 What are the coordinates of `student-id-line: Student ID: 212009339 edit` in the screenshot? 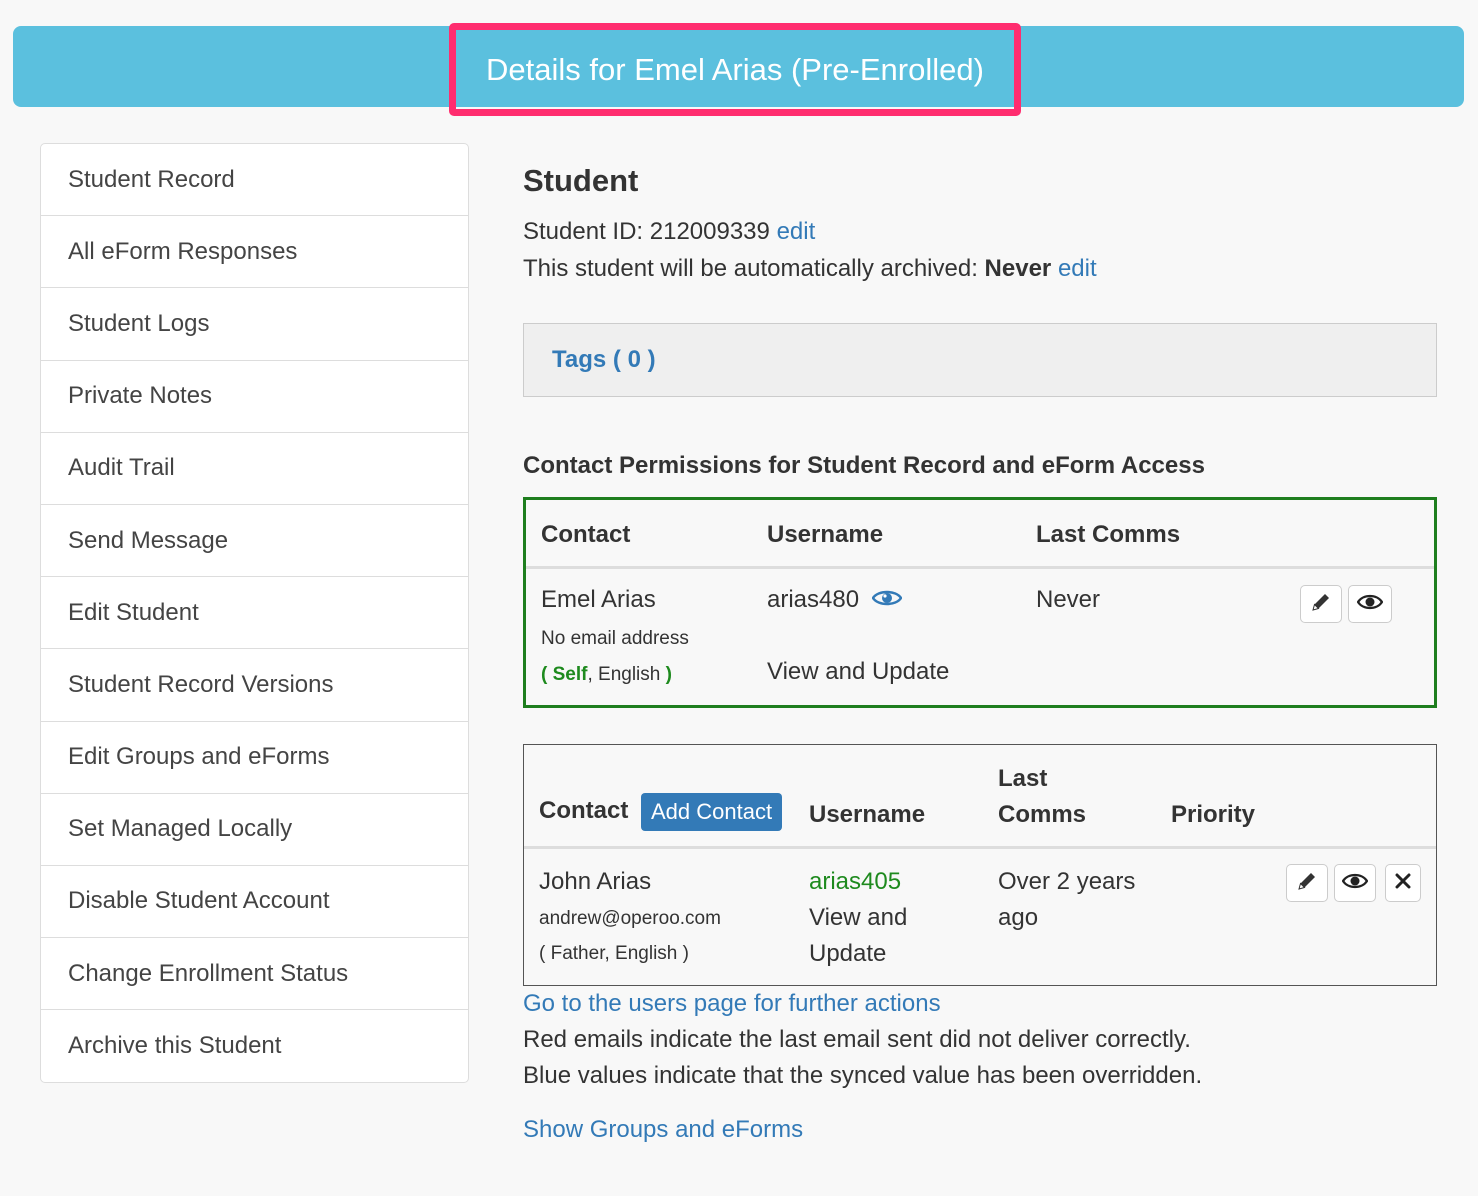 It's located at (669, 232).